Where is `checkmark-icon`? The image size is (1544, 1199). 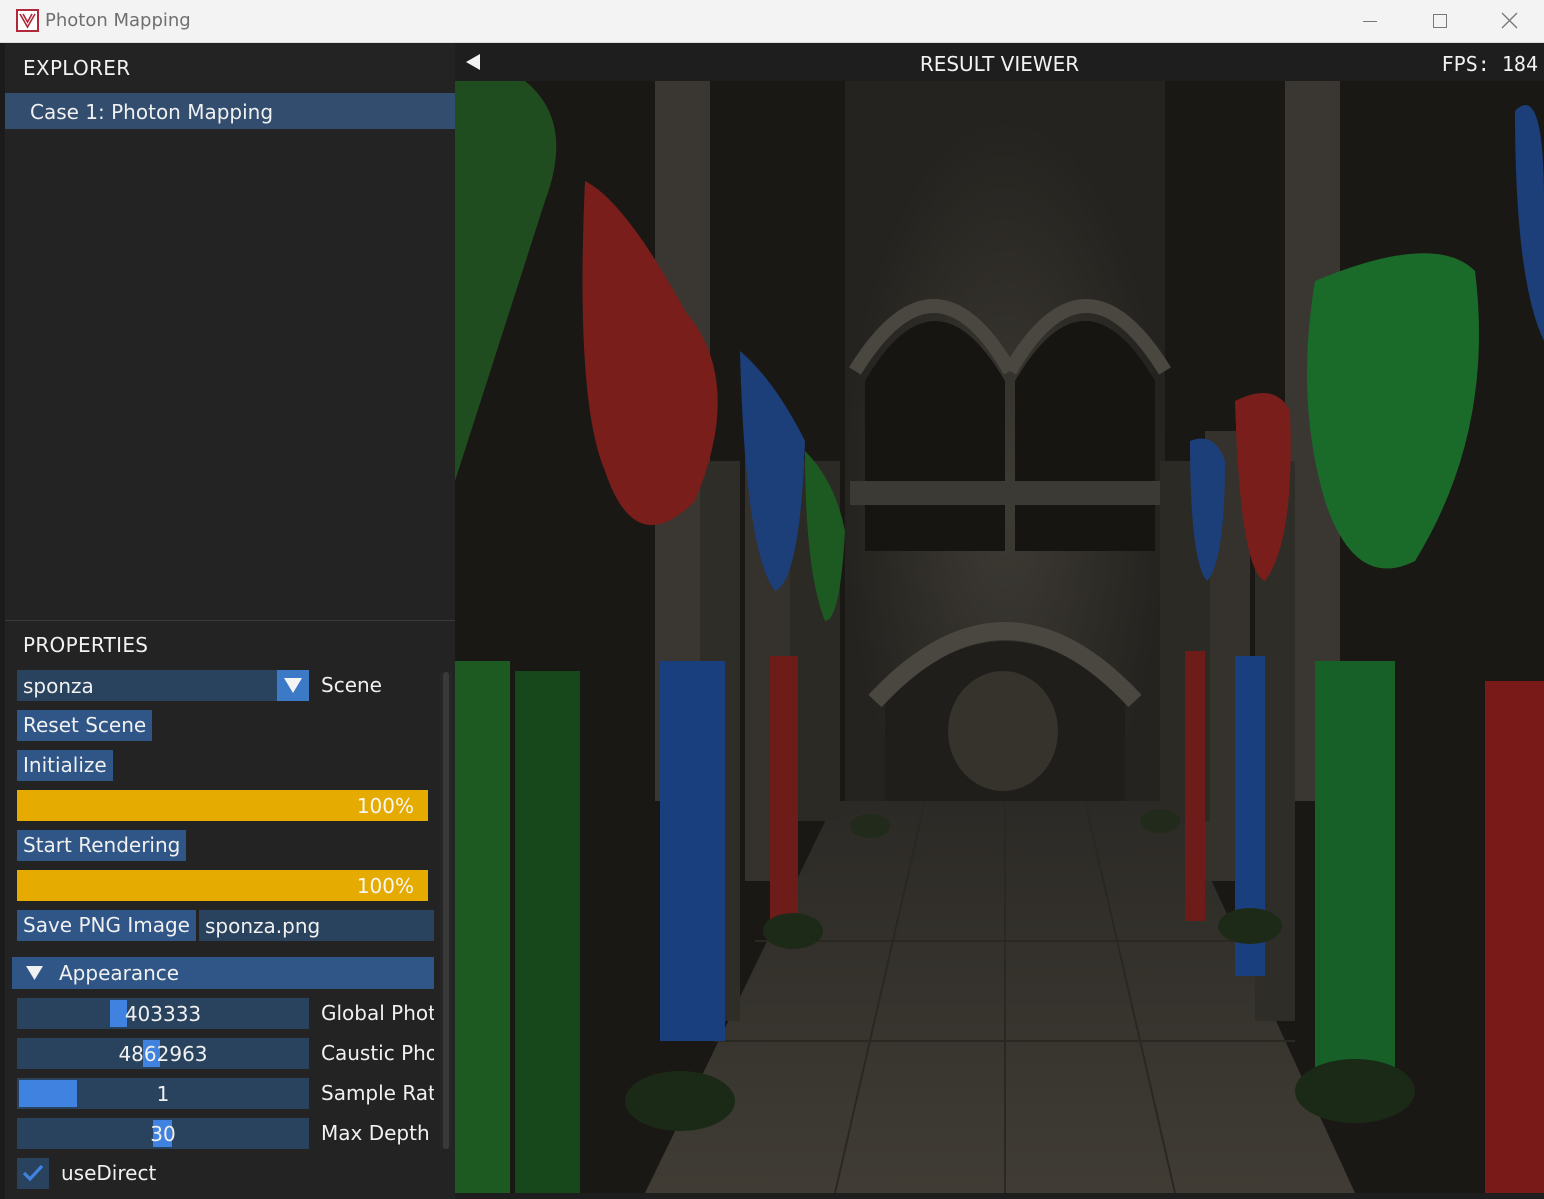
checkmark-icon is located at coordinates (33, 1173).